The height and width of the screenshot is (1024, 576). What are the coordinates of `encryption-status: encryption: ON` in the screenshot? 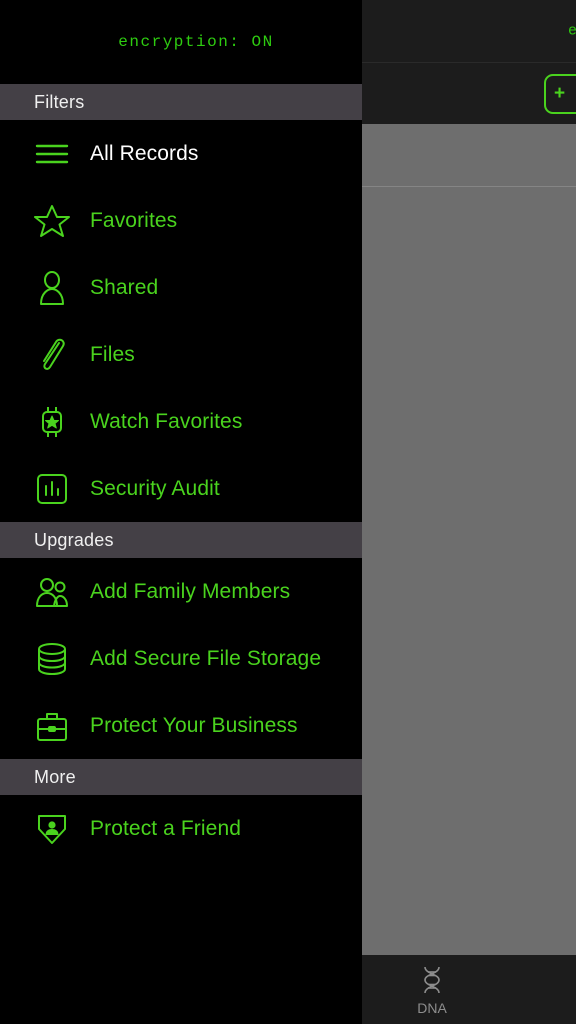 It's located at (196, 42).